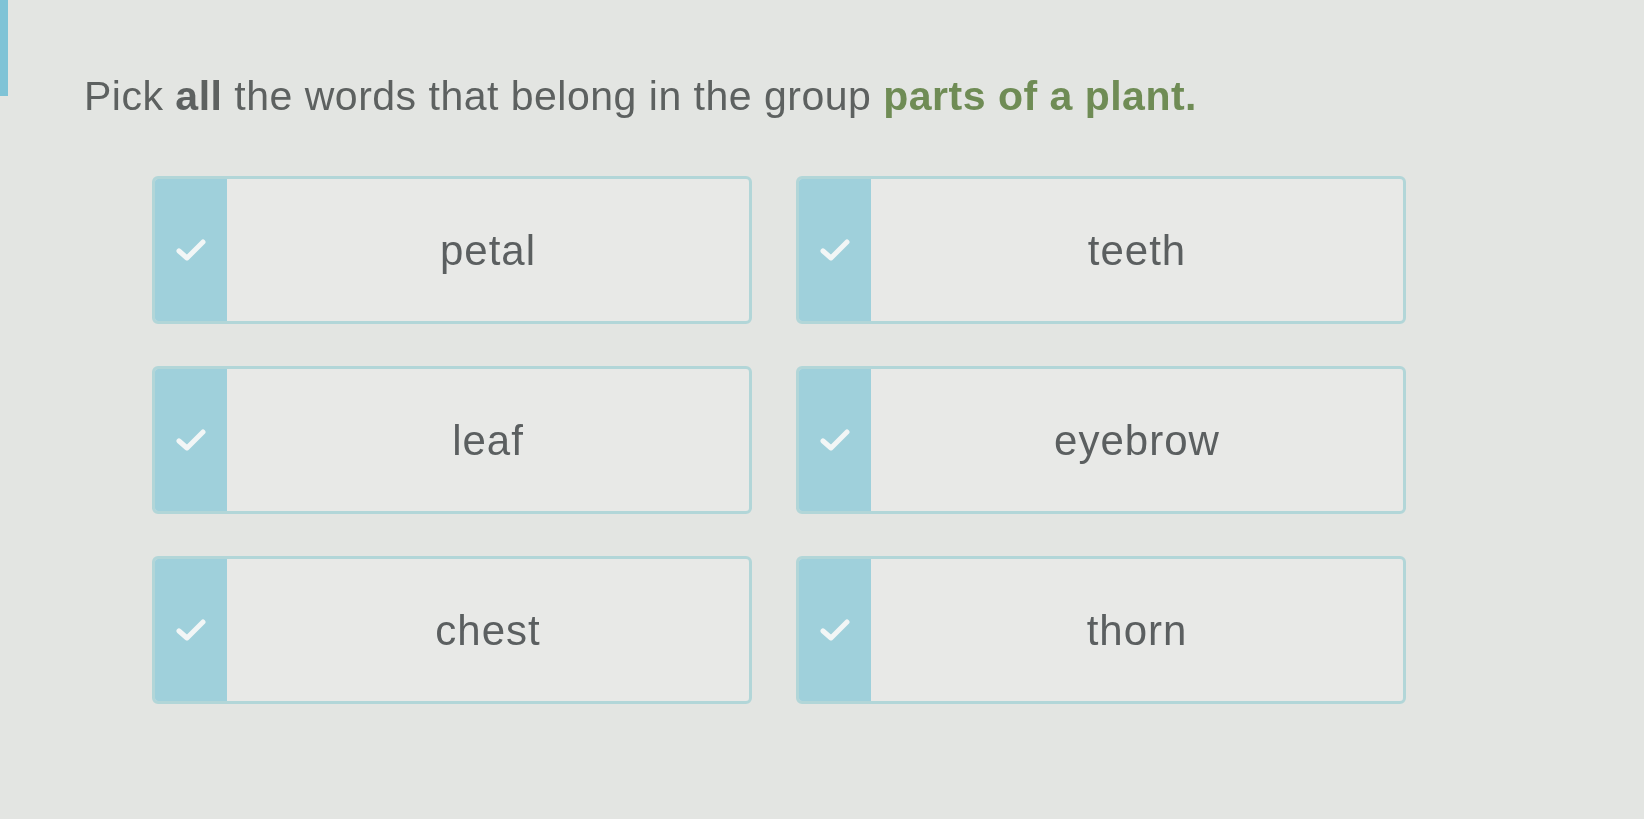  I want to click on answer-option: leaf, so click(452, 440).